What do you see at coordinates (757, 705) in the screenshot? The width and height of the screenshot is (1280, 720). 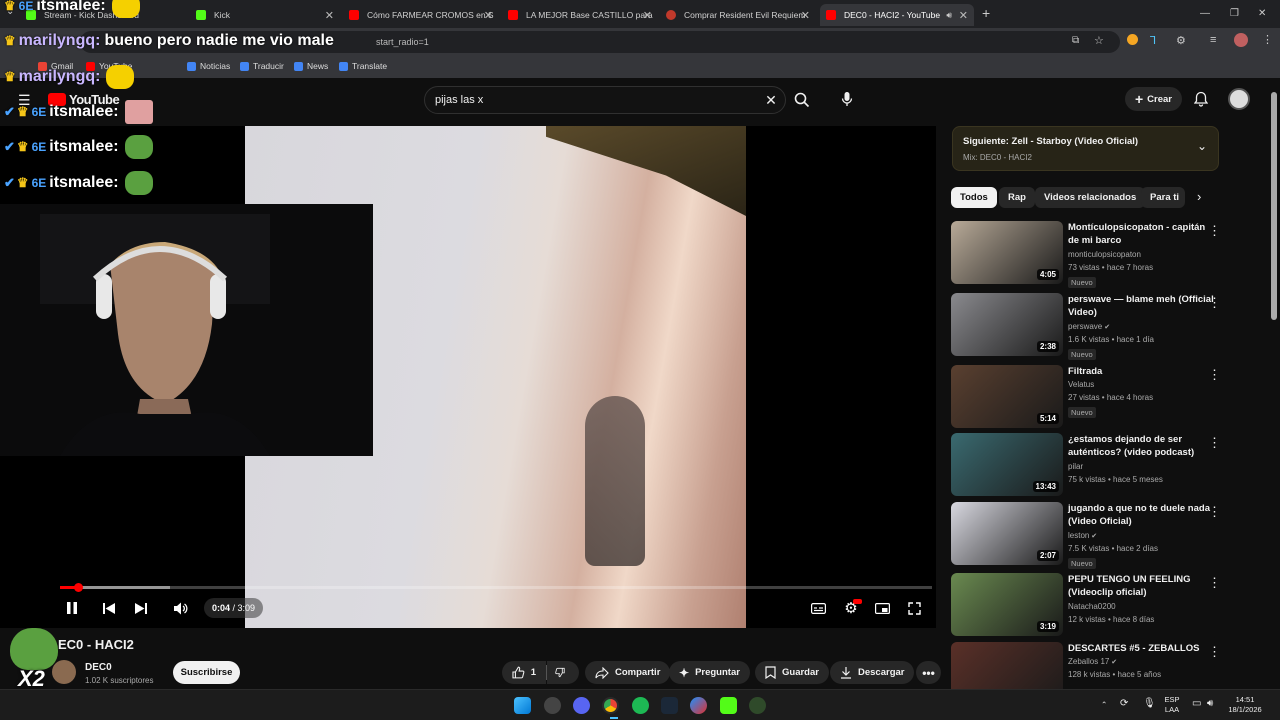 I see `app-icon` at bounding box center [757, 705].